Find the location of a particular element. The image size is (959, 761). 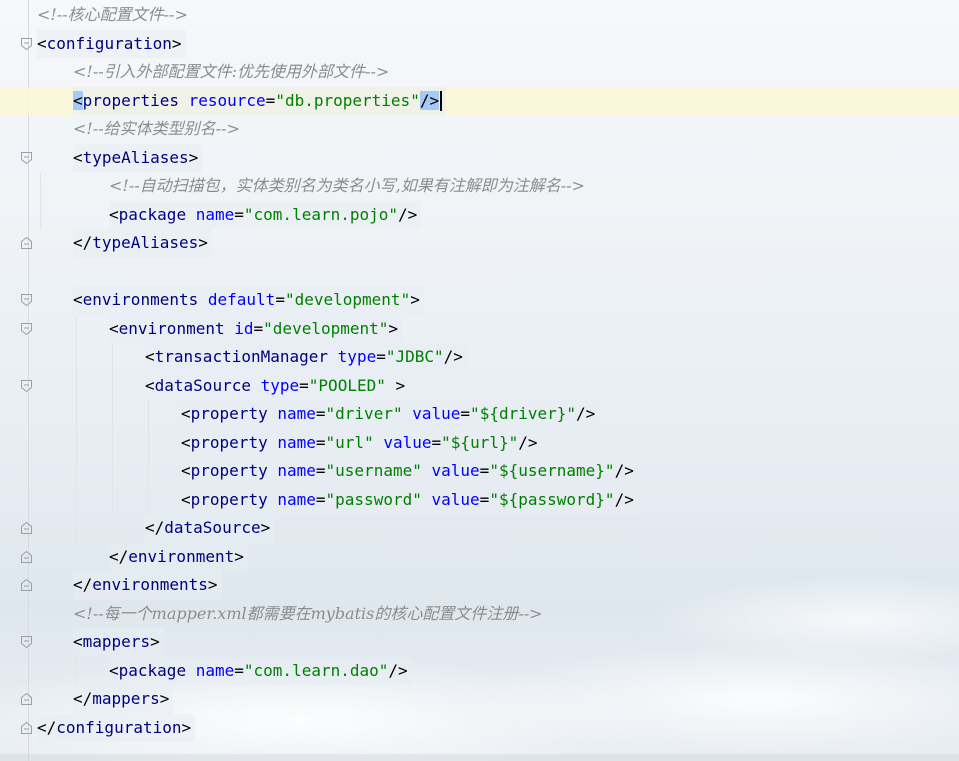

code-line: <dataSource type="POOLED" > is located at coordinates (479, 385).